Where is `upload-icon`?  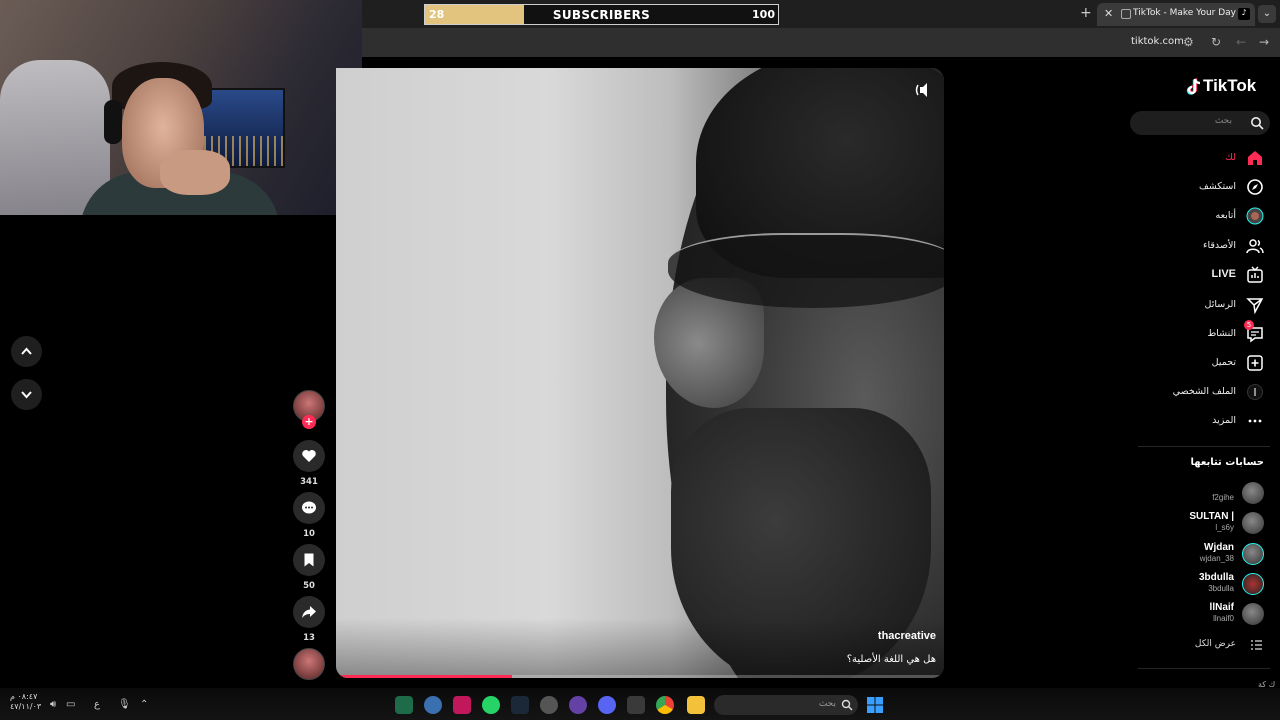
upload-icon is located at coordinates (1255, 363).